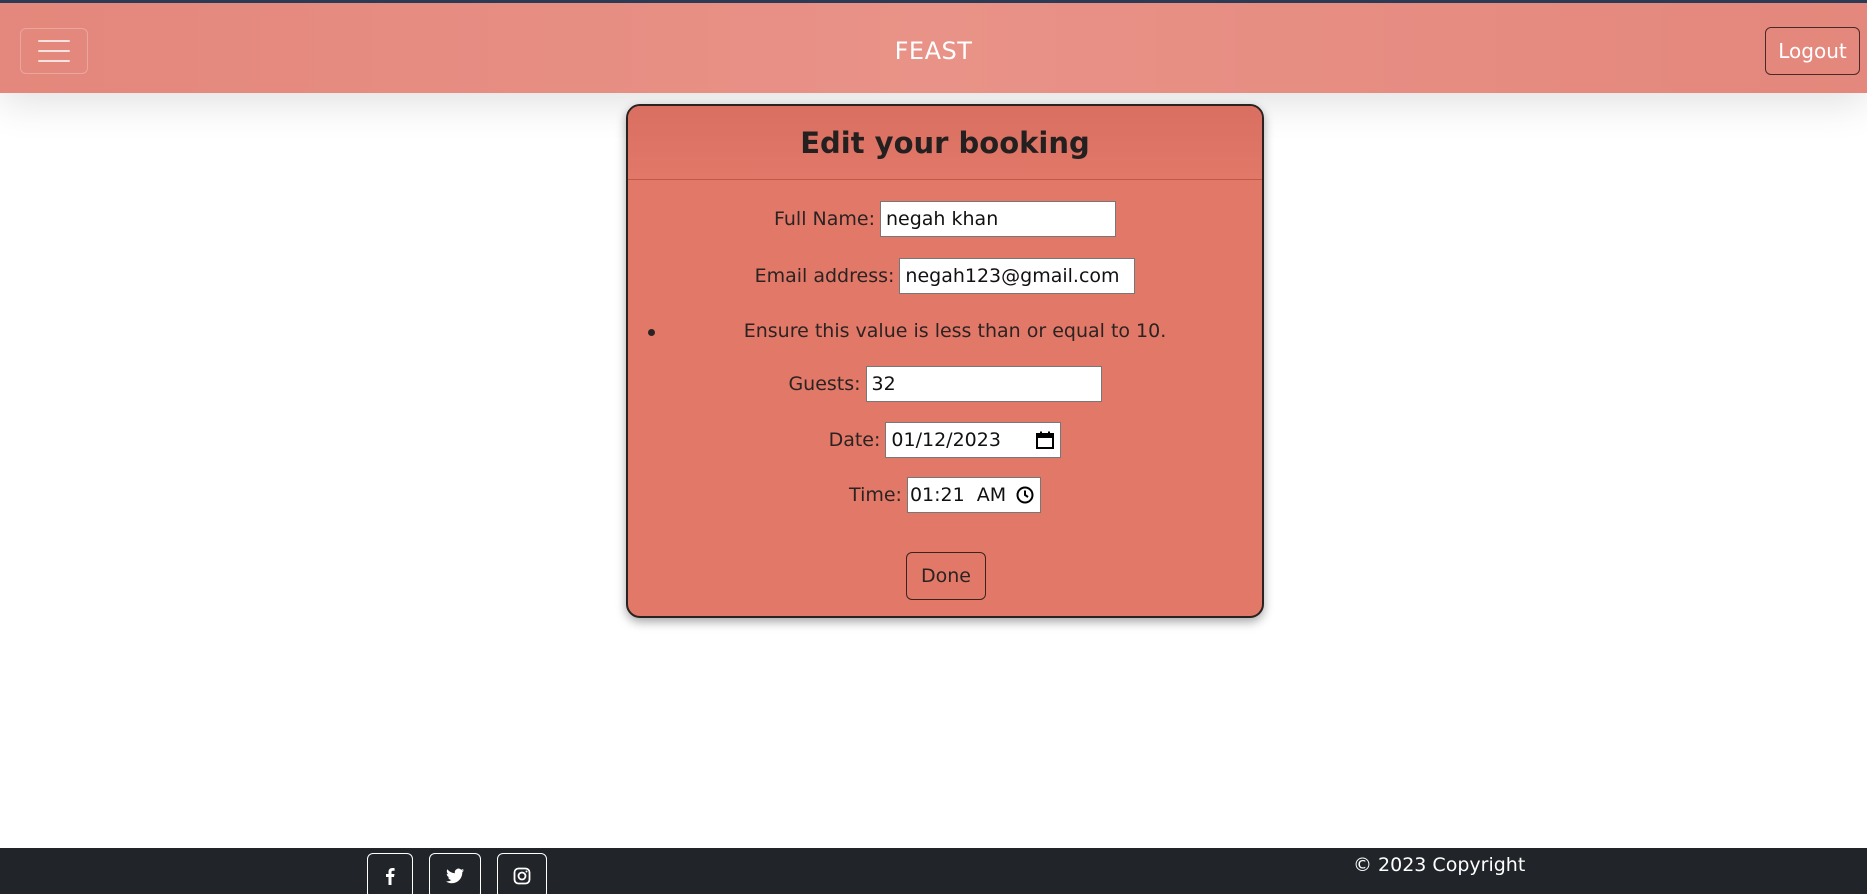 Image resolution: width=1867 pixels, height=894 pixels. I want to click on time-label: Time:, so click(875, 495).